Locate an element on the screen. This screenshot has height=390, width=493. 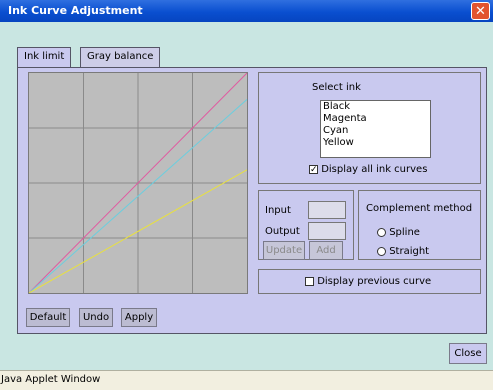
ink-list: Black Magenta Cyan Yellow is located at coordinates (375, 129).